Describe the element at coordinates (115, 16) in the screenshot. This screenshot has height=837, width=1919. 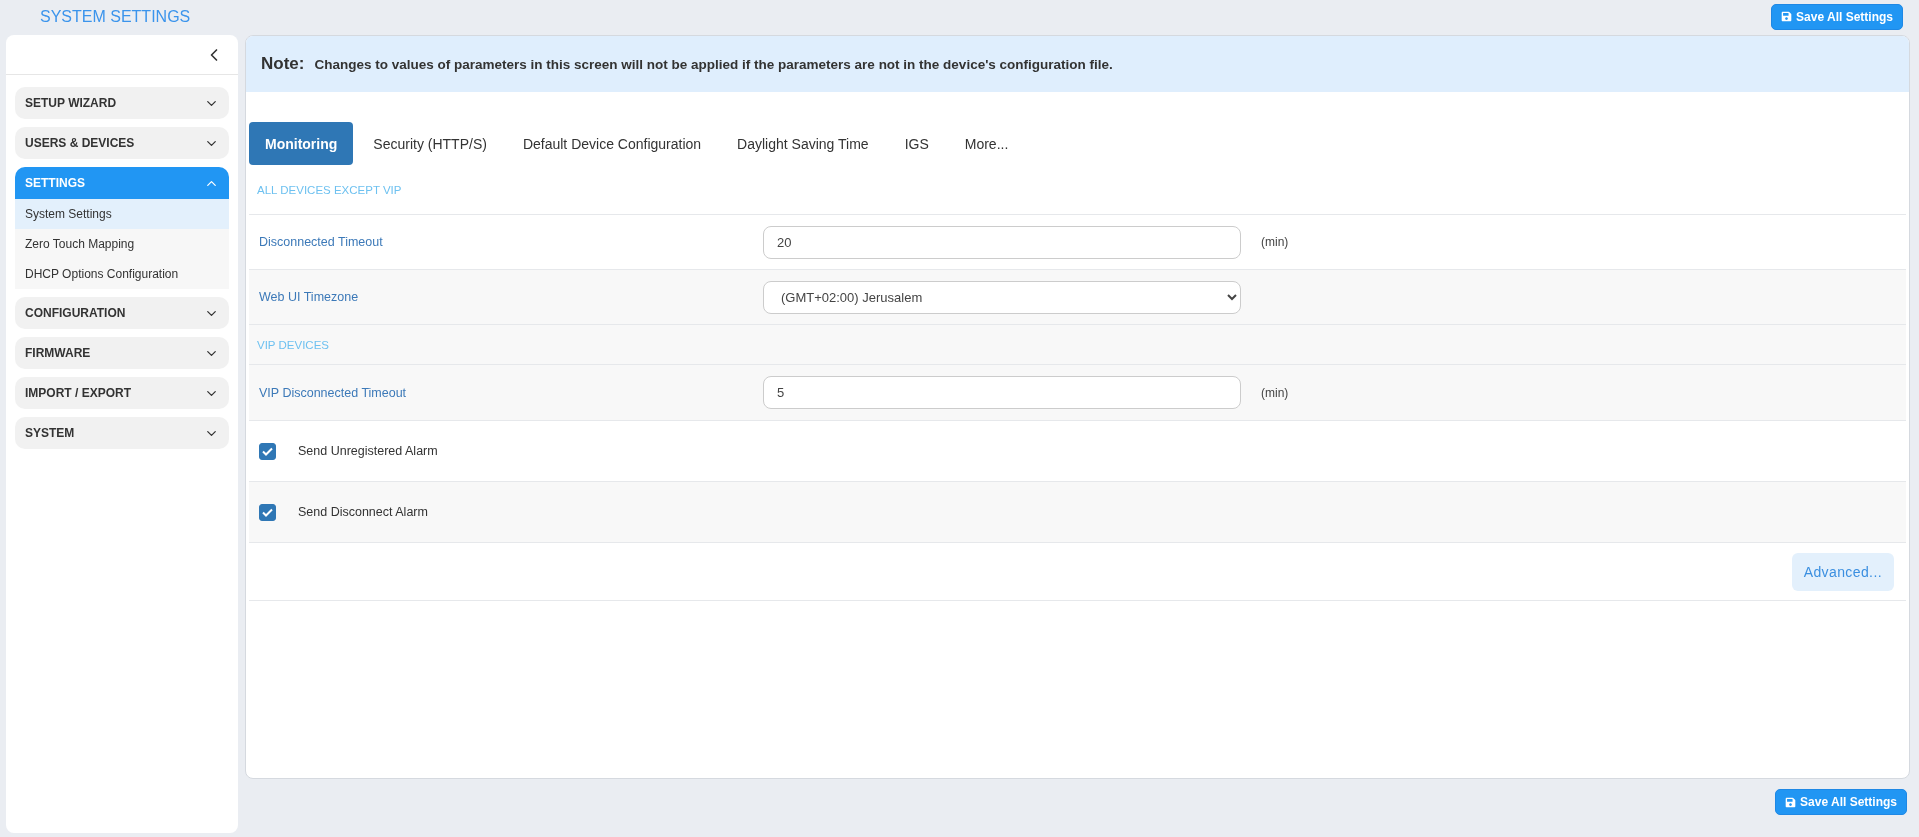
I see `page-title: SYSTEM SETTINGS` at that location.